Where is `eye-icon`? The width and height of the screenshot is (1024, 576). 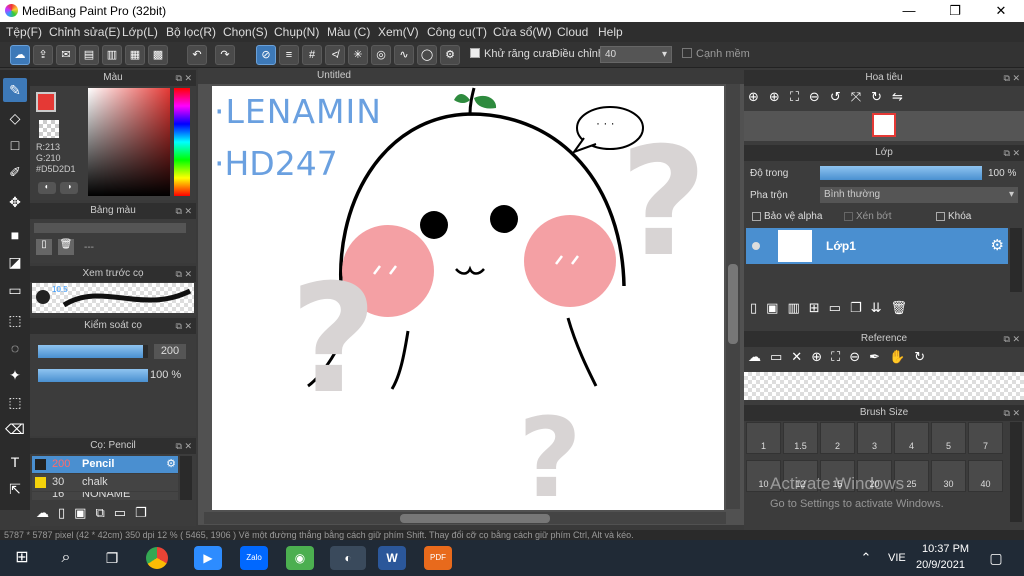
eye-icon is located at coordinates (756, 246).